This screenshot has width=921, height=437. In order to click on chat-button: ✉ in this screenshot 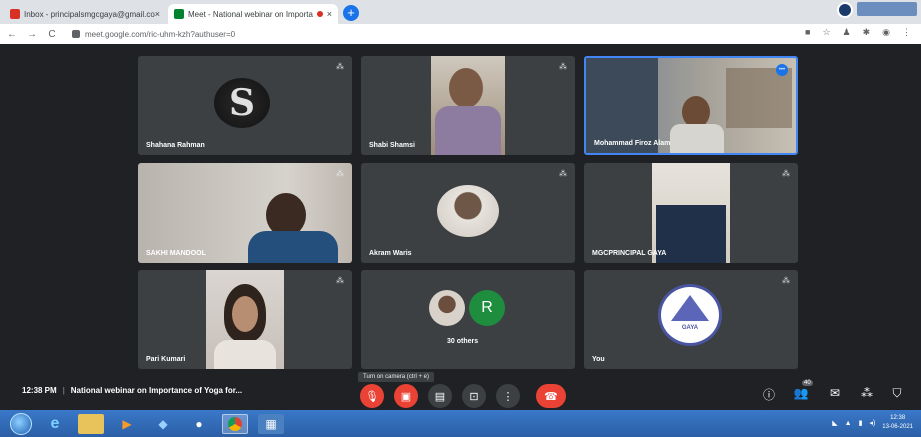, I will do `click(835, 393)`.